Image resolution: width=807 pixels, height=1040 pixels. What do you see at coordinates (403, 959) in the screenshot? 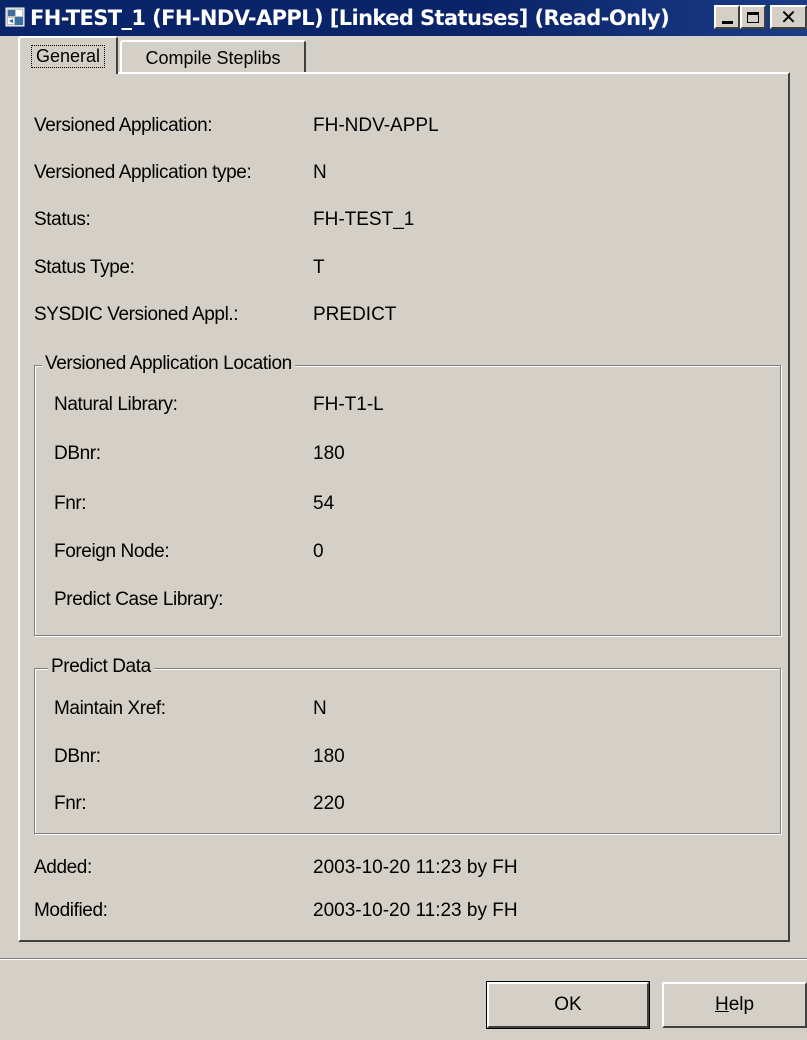
I see `footer-divider` at bounding box center [403, 959].